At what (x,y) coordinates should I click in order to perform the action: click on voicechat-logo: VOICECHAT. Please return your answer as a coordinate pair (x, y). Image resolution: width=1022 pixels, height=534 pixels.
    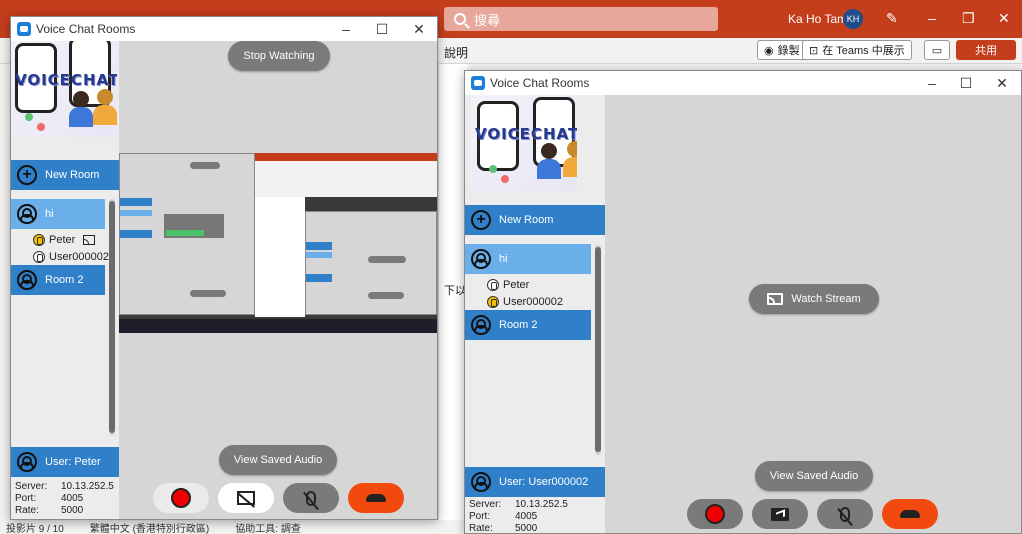
    Looking at the image, I should click on (66, 80).